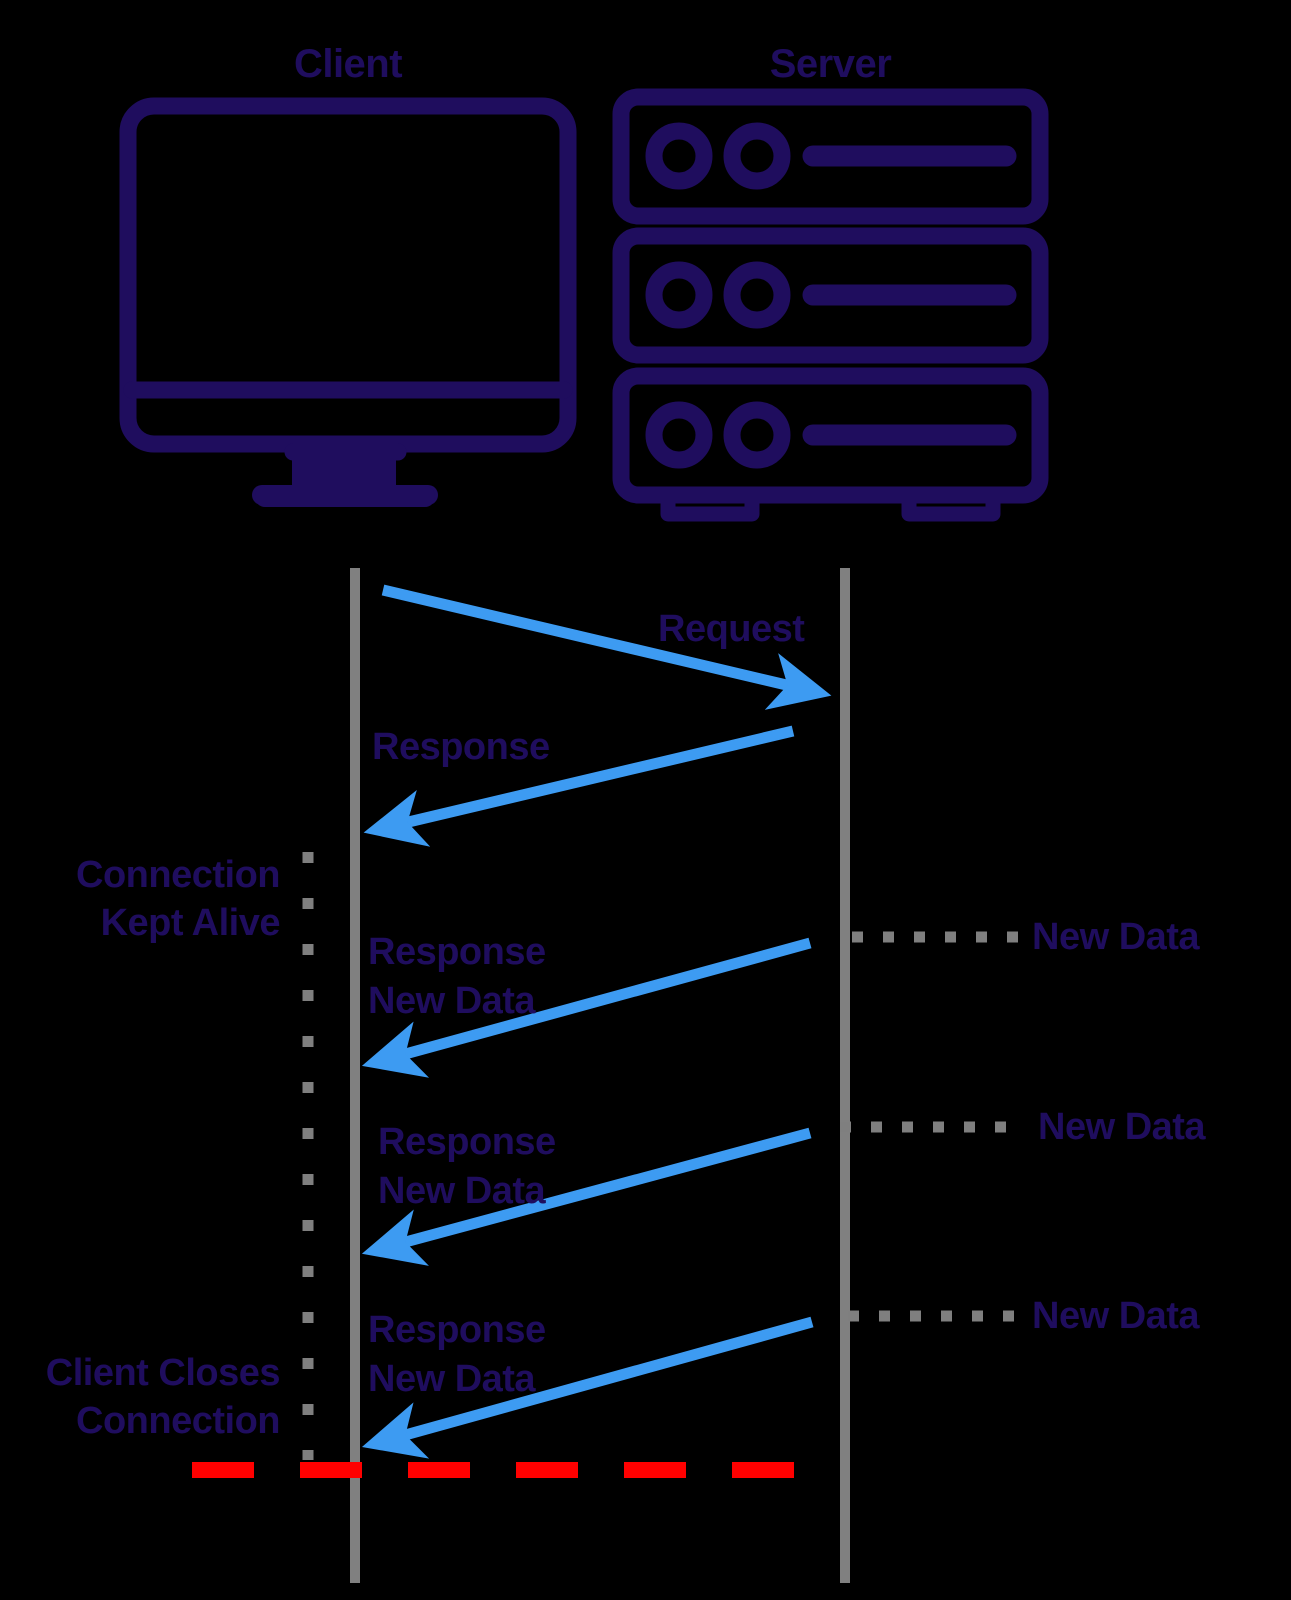 This screenshot has width=1291, height=1600. What do you see at coordinates (1116, 1316) in the screenshot?
I see `new-data-label-3: New Data` at bounding box center [1116, 1316].